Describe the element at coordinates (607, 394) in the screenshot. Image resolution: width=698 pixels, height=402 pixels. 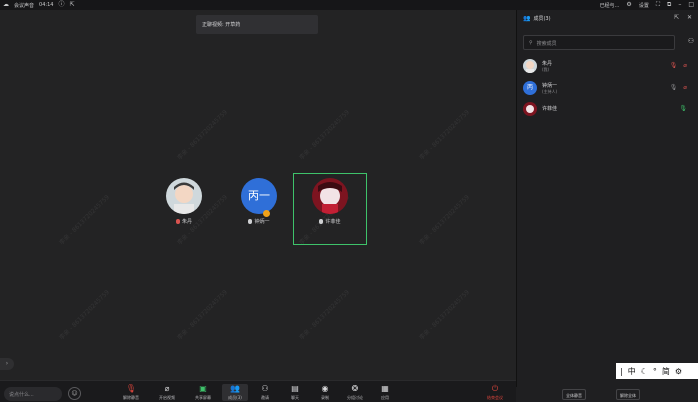
I see `panel-footer: 全体静音 解除全体` at that location.